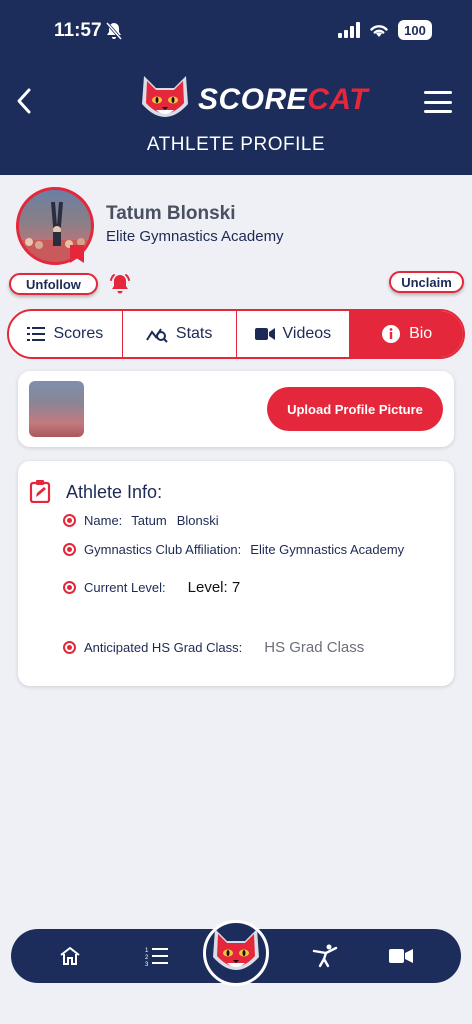  Describe the element at coordinates (379, 31) in the screenshot. I see `wifi-icon` at that location.